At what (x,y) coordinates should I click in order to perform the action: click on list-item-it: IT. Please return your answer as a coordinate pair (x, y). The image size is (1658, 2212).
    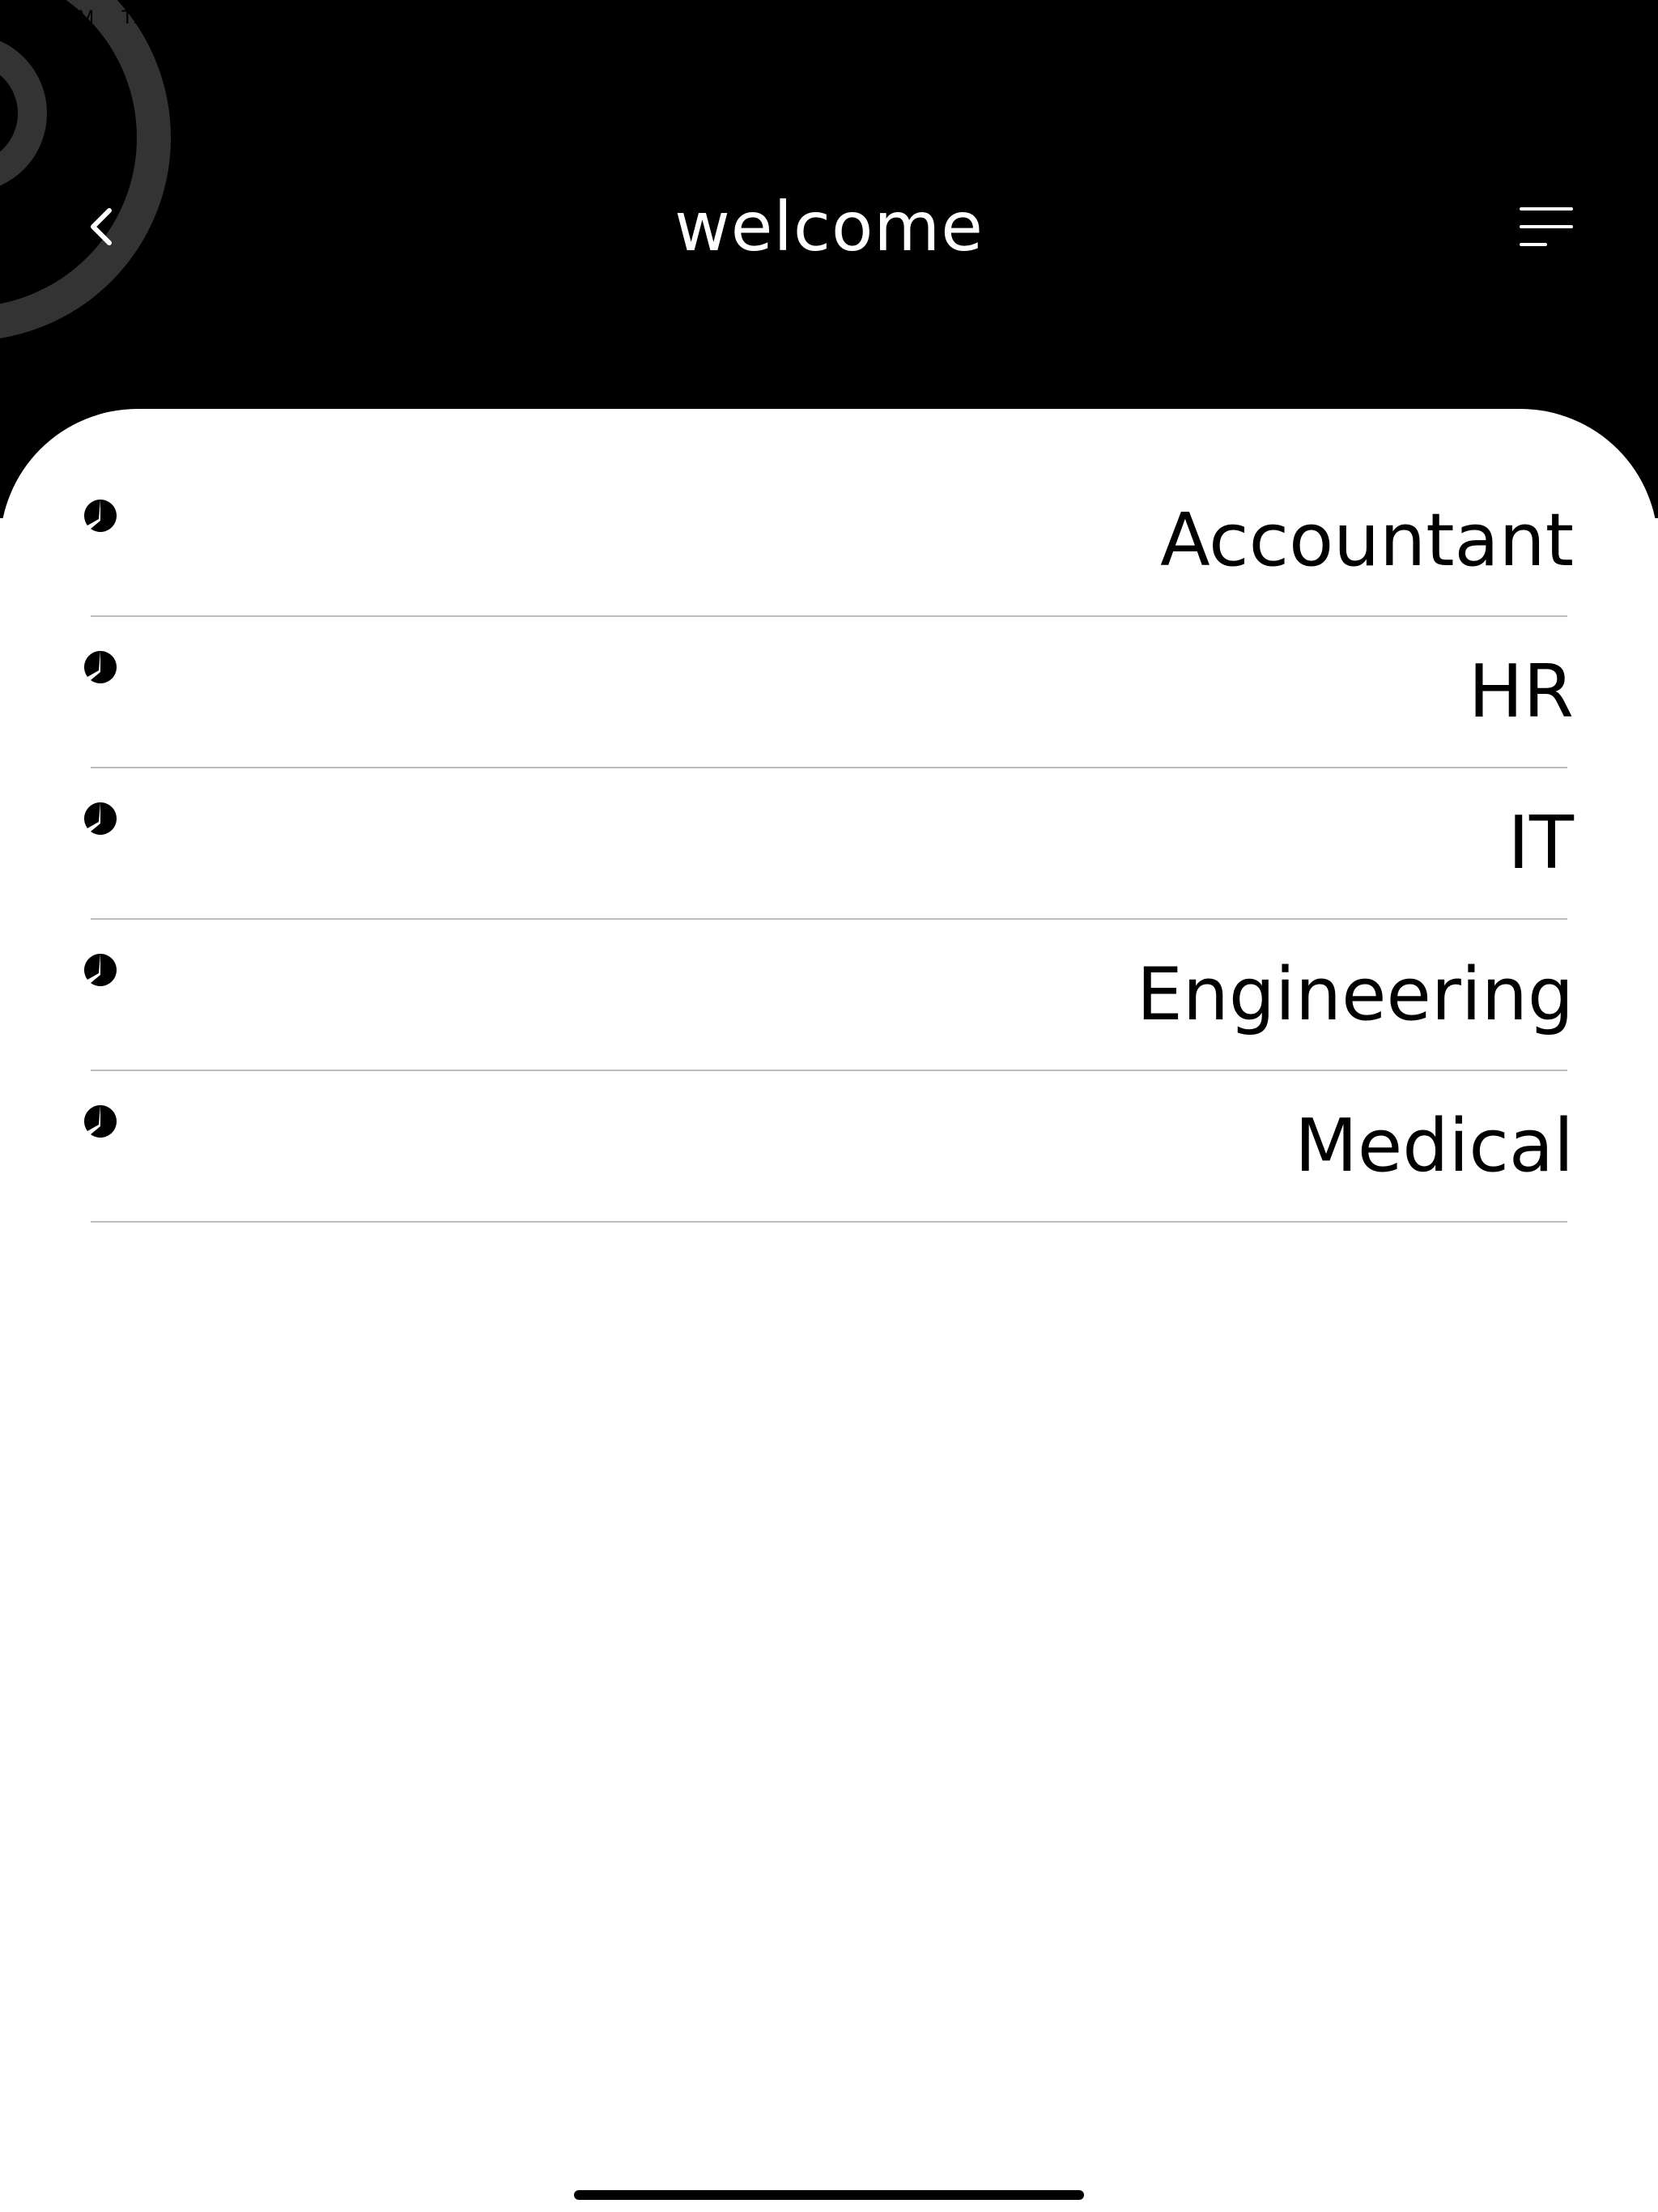
    Looking at the image, I should click on (829, 844).